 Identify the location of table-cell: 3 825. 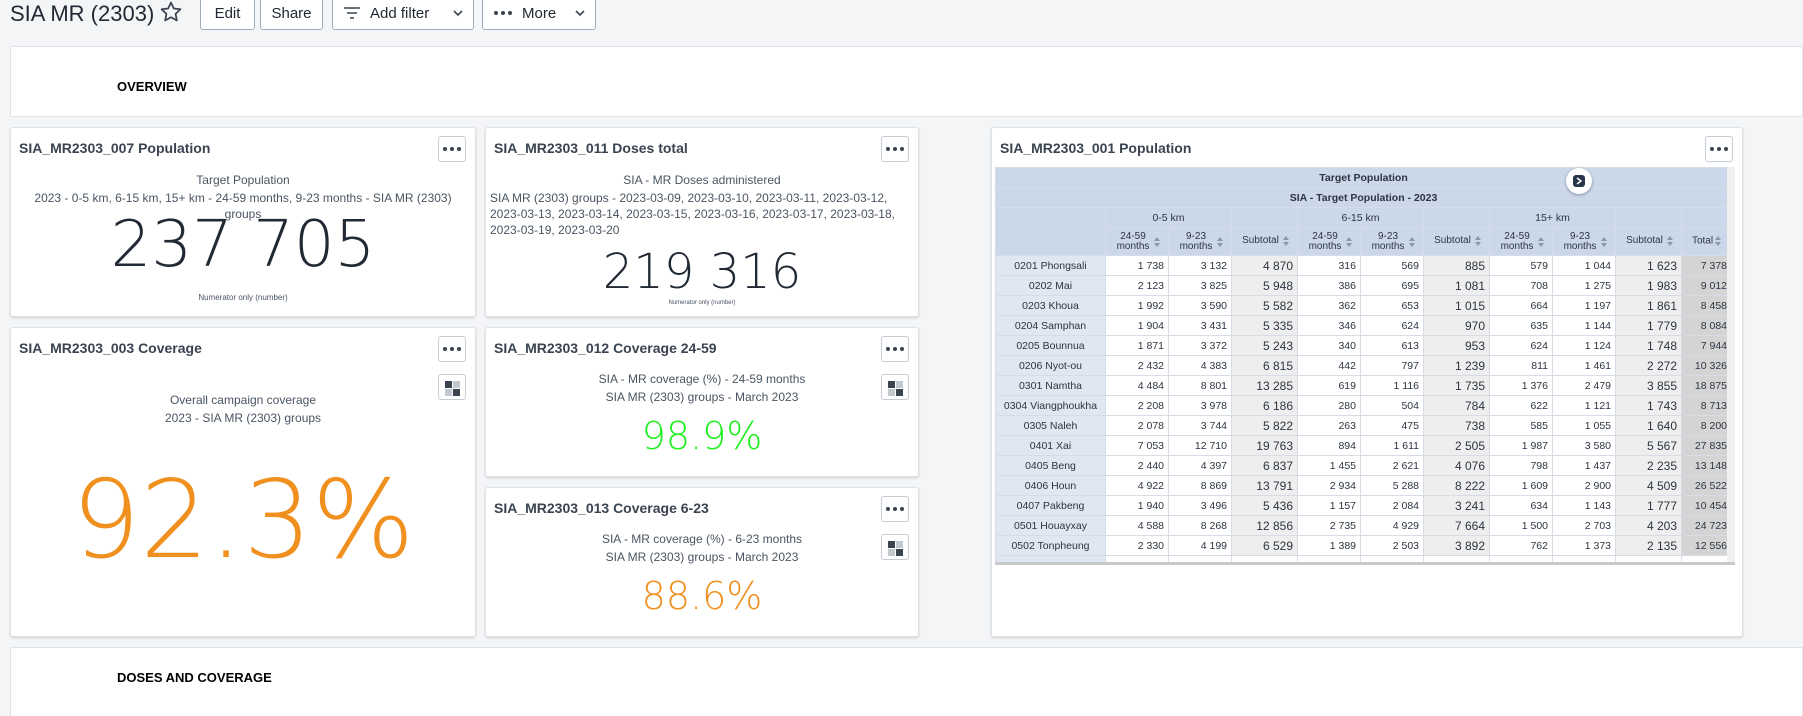
(1200, 285).